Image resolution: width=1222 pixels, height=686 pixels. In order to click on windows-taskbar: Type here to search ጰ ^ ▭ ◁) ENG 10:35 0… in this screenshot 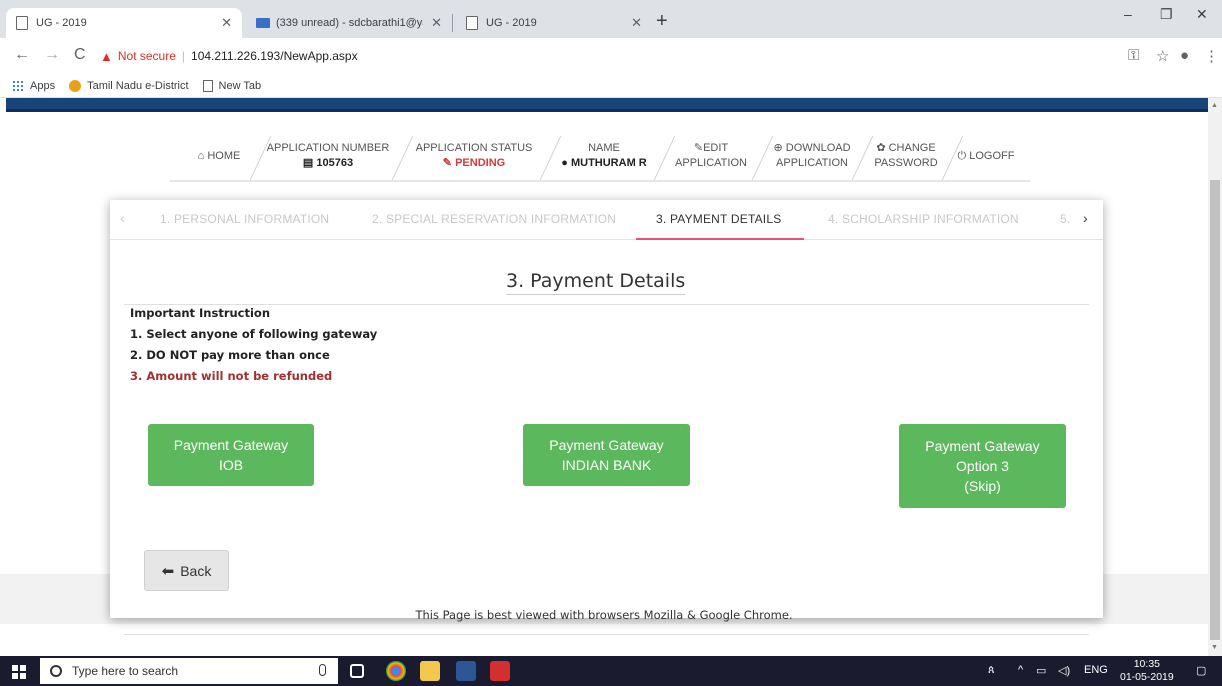, I will do `click(611, 671)`.